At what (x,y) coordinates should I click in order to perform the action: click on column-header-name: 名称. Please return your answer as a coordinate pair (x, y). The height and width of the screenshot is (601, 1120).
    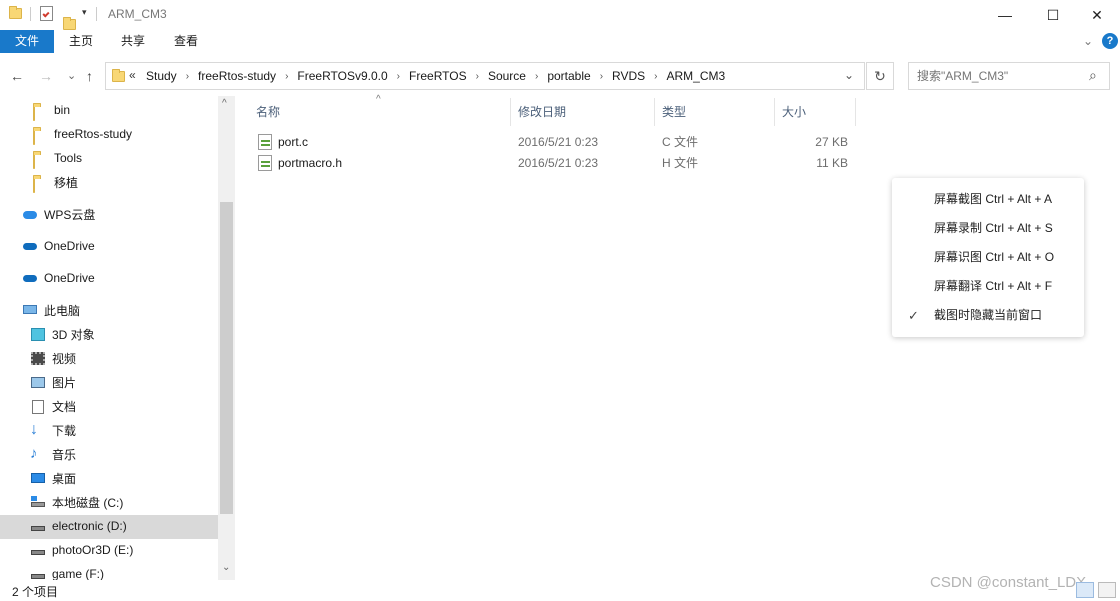
    Looking at the image, I should click on (380, 112).